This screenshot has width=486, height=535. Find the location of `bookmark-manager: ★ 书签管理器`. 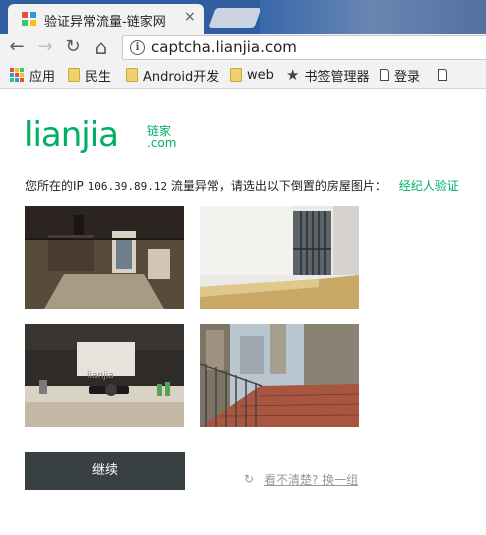

bookmark-manager: ★ 书签管理器 is located at coordinates (328, 75).